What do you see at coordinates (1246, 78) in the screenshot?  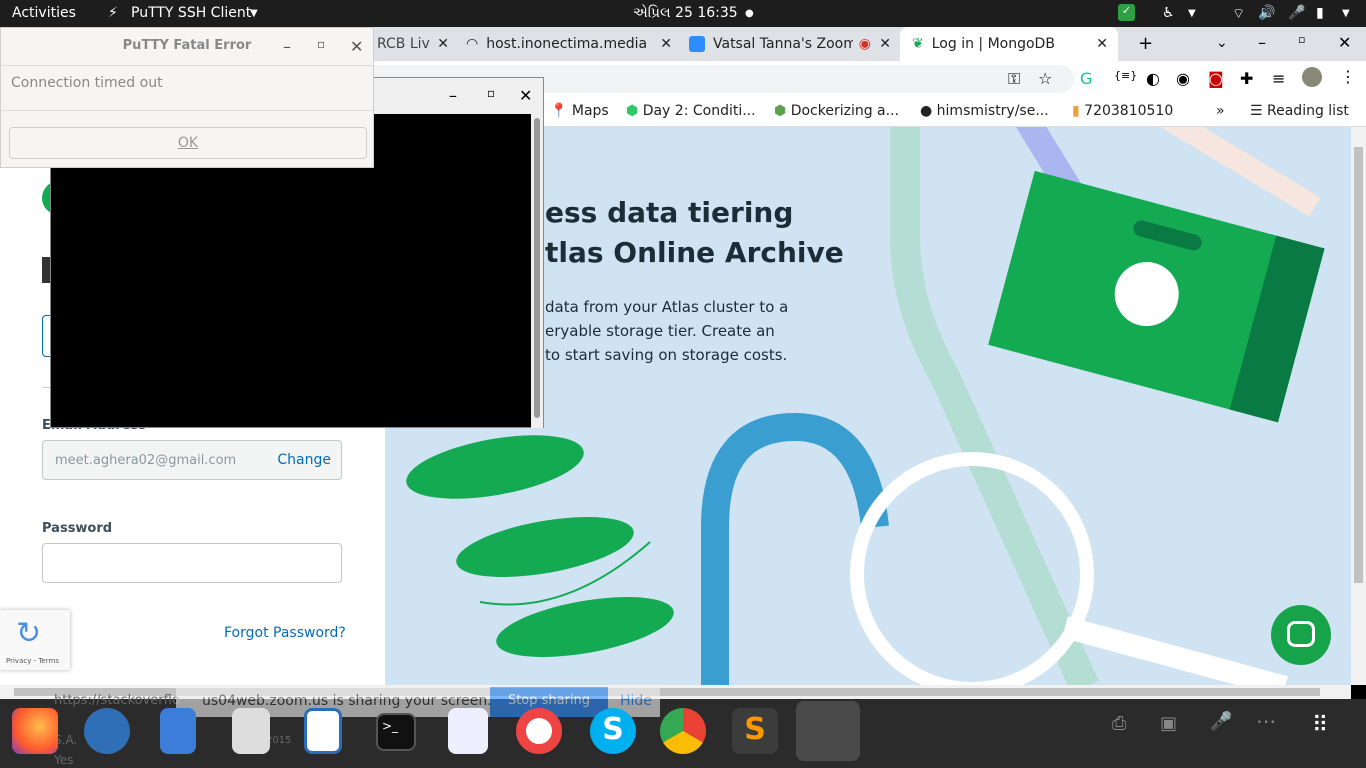 I see `puzzle-icon: ✚` at bounding box center [1246, 78].